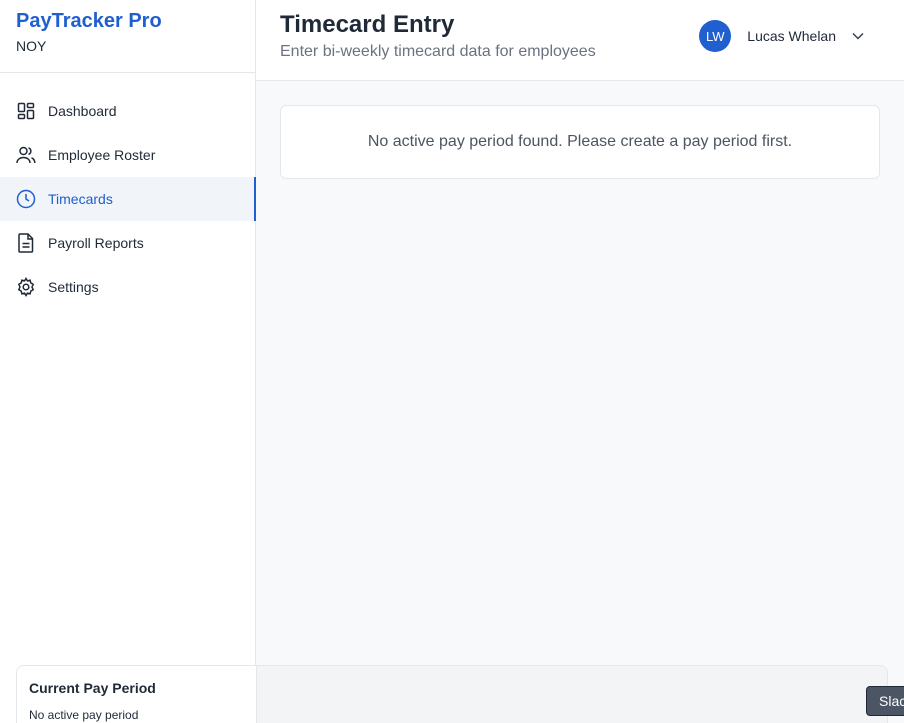 This screenshot has height=723, width=904. I want to click on sidebar-item-label: Payroll Reports, so click(96, 243).